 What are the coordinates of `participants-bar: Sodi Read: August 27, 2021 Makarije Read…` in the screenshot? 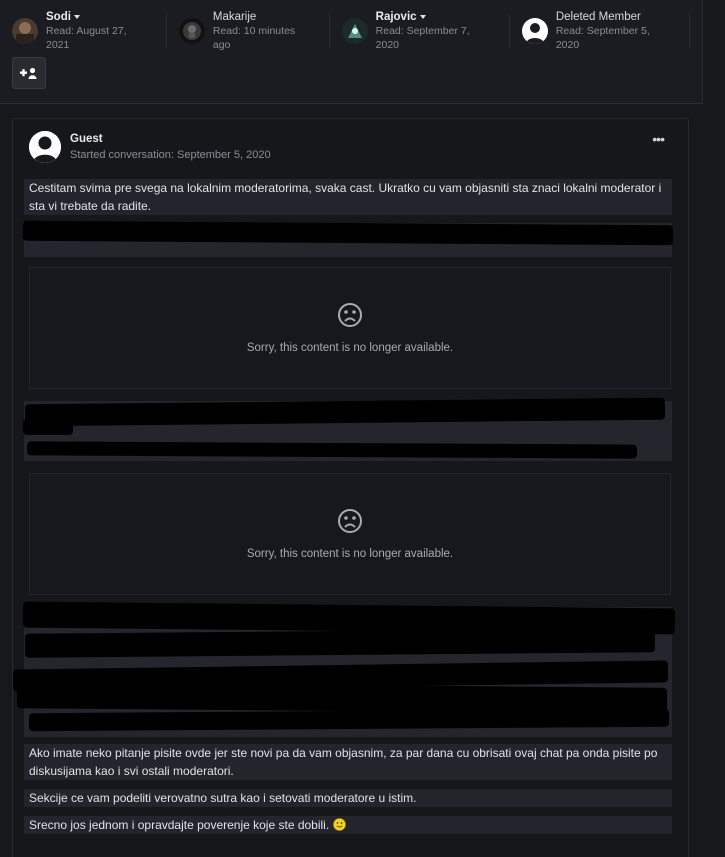 It's located at (351, 52).